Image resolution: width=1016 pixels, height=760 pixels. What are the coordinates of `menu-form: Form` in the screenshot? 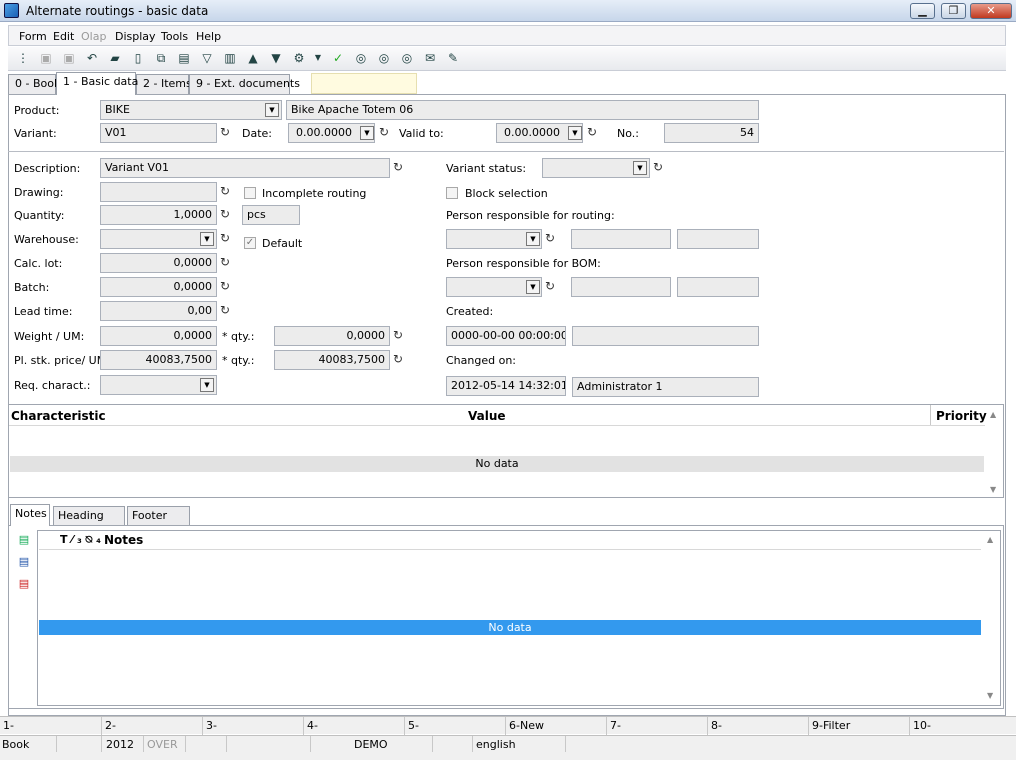 It's located at (33, 36).